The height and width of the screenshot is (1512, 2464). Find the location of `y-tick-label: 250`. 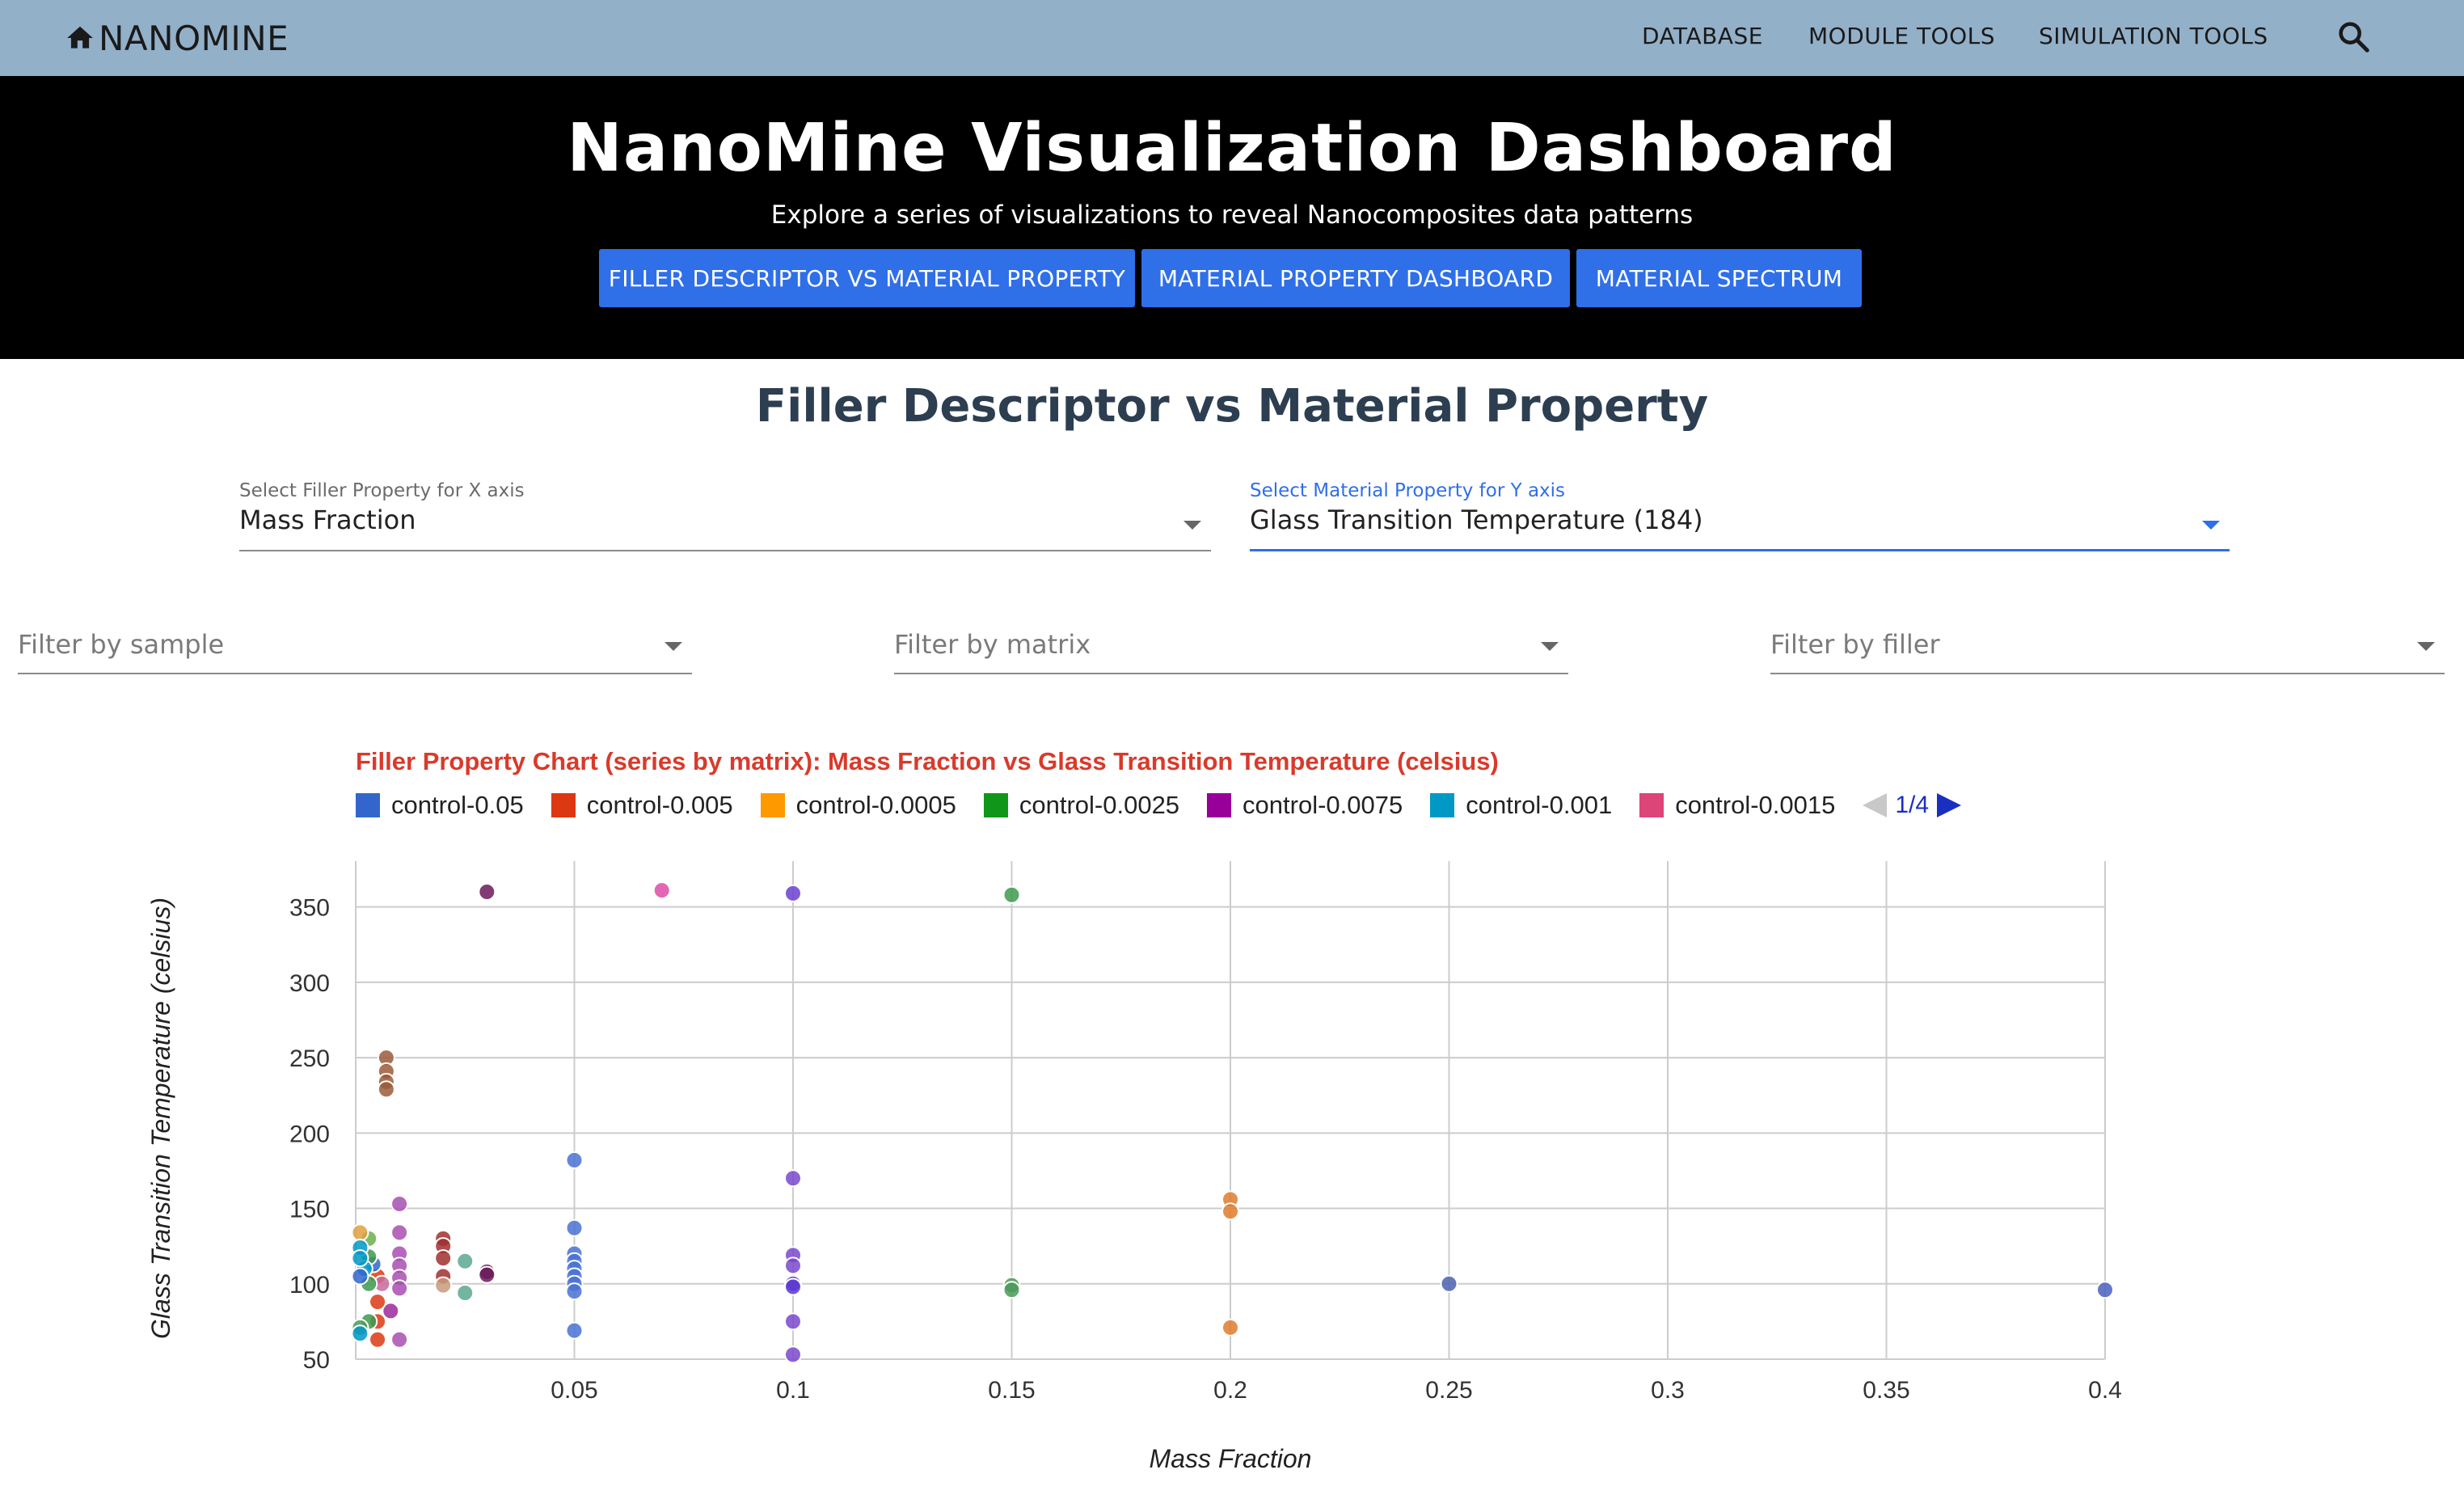

y-tick-label: 250 is located at coordinates (309, 1058).